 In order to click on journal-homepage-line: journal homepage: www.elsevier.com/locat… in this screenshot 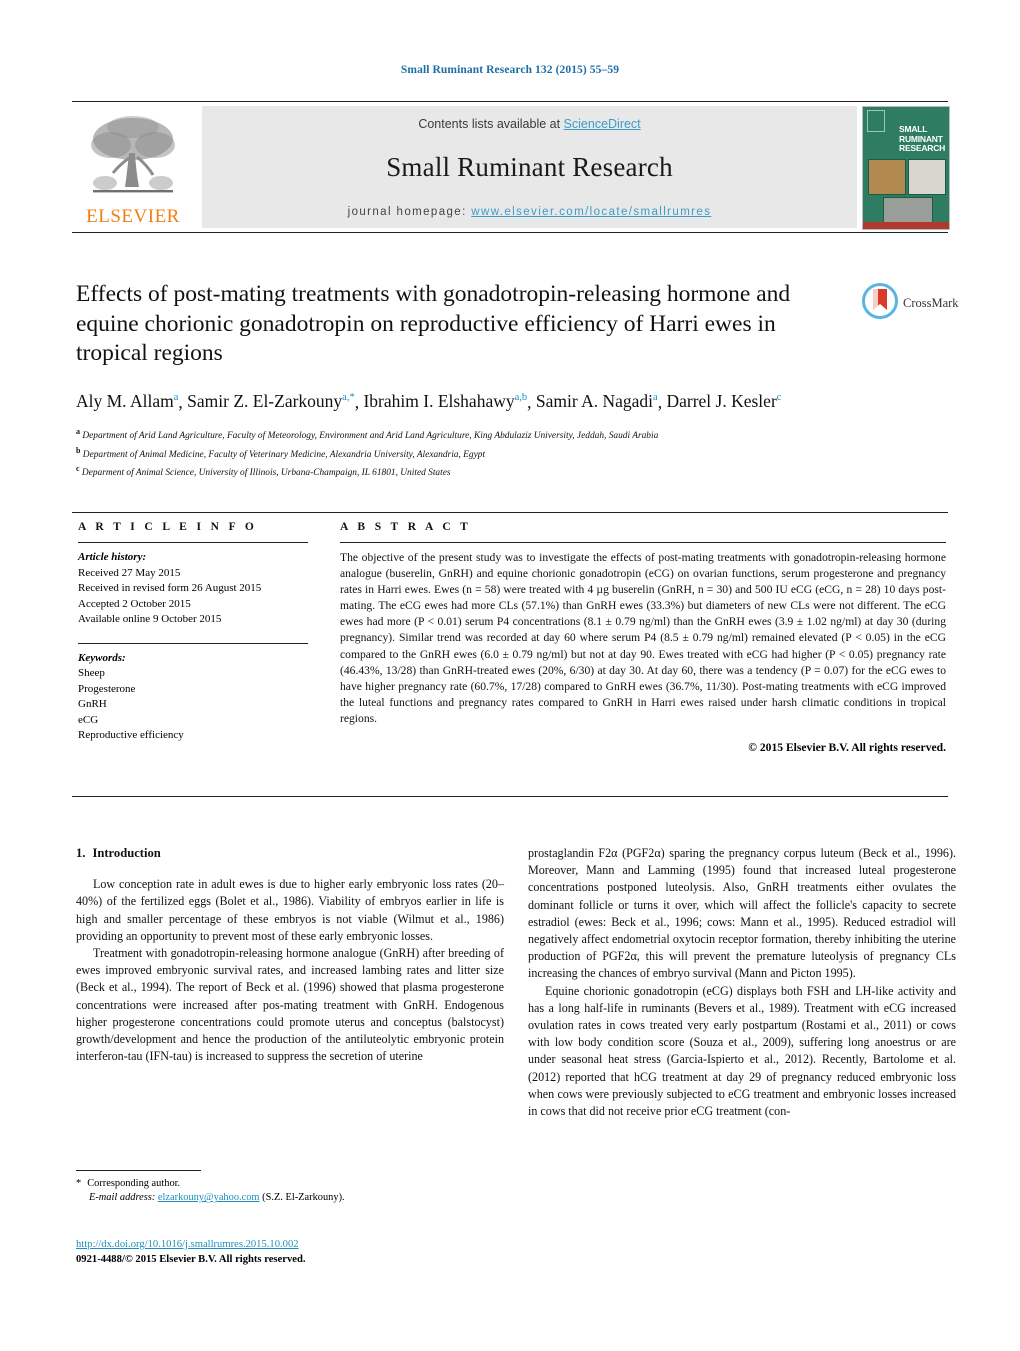, I will do `click(529, 212)`.